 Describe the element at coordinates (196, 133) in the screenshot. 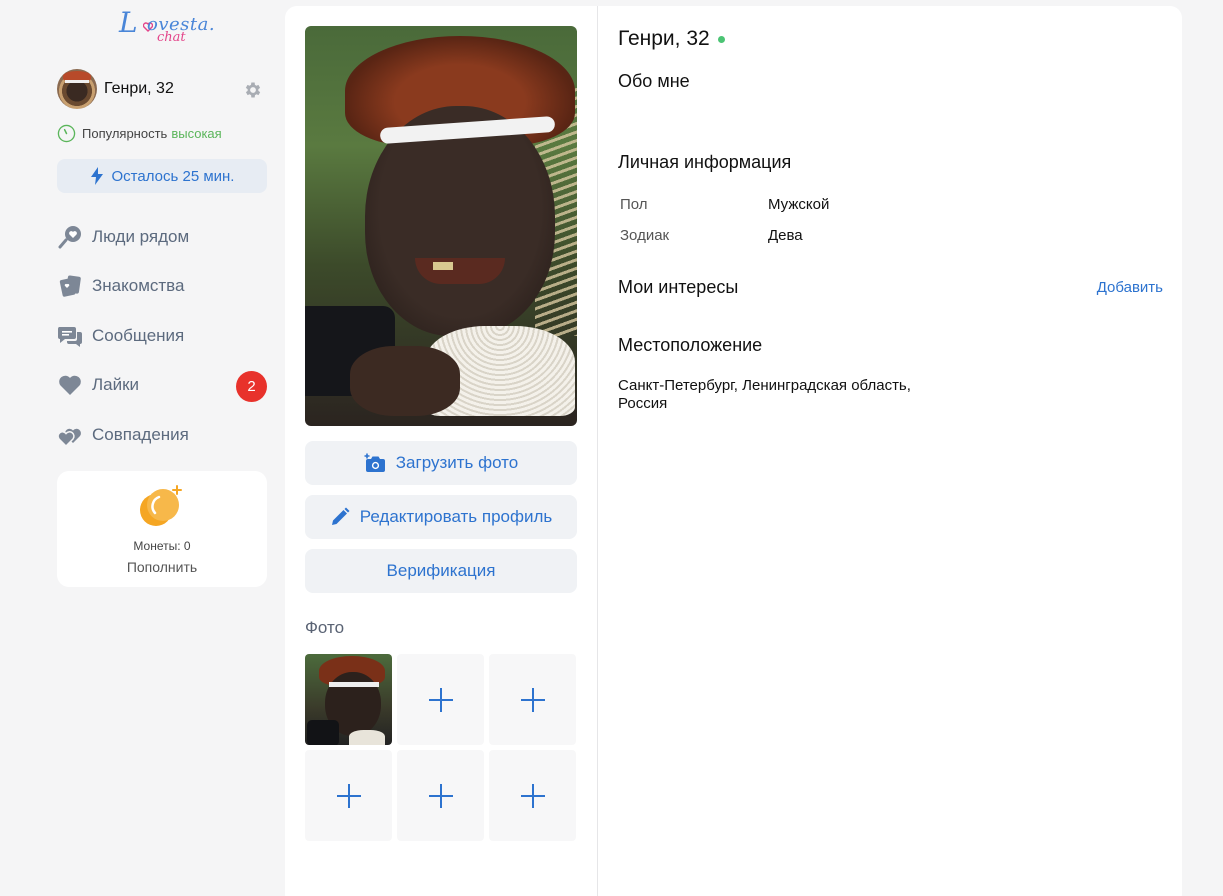

I see `popularity-value: высокая` at that location.